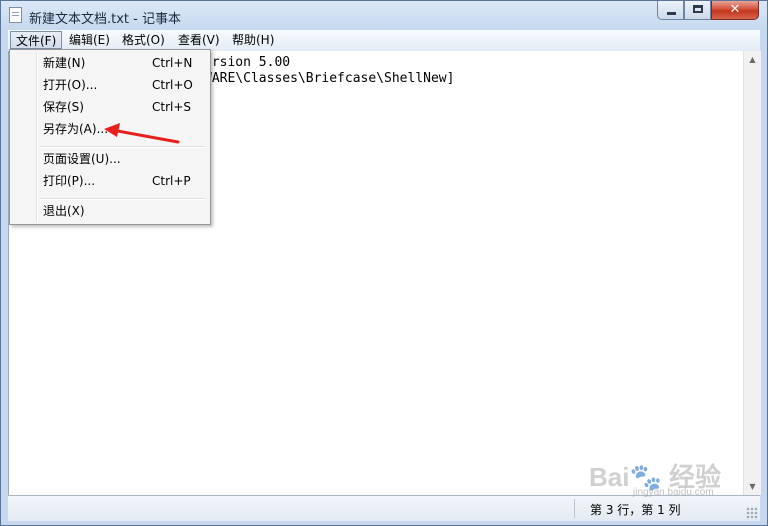 The height and width of the screenshot is (526, 768). I want to click on menu-item-shortcut: Ctrl+P, so click(171, 181).